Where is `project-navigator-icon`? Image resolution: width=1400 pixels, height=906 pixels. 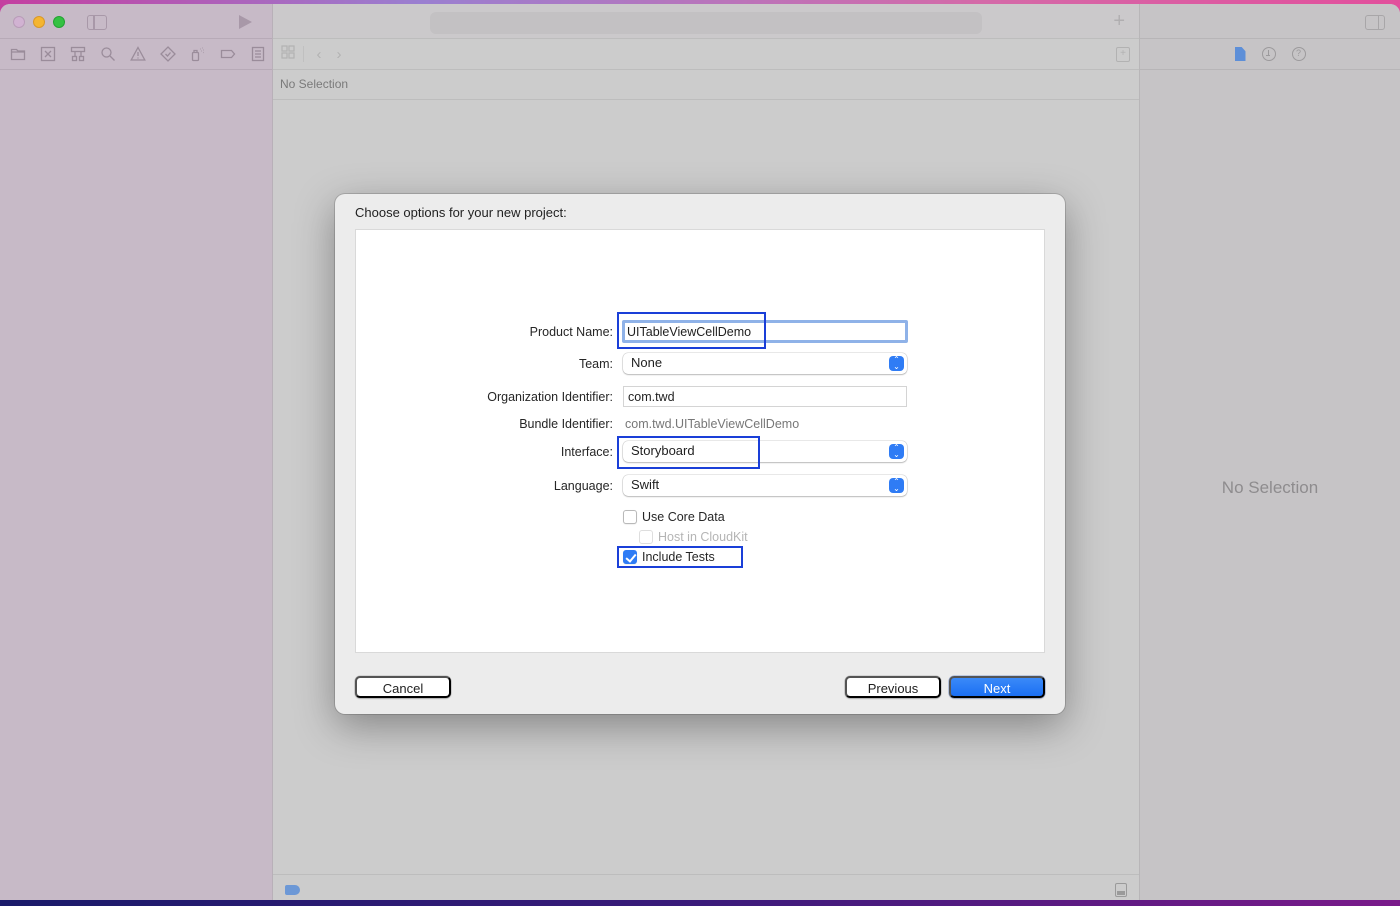
project-navigator-icon is located at coordinates (17, 54).